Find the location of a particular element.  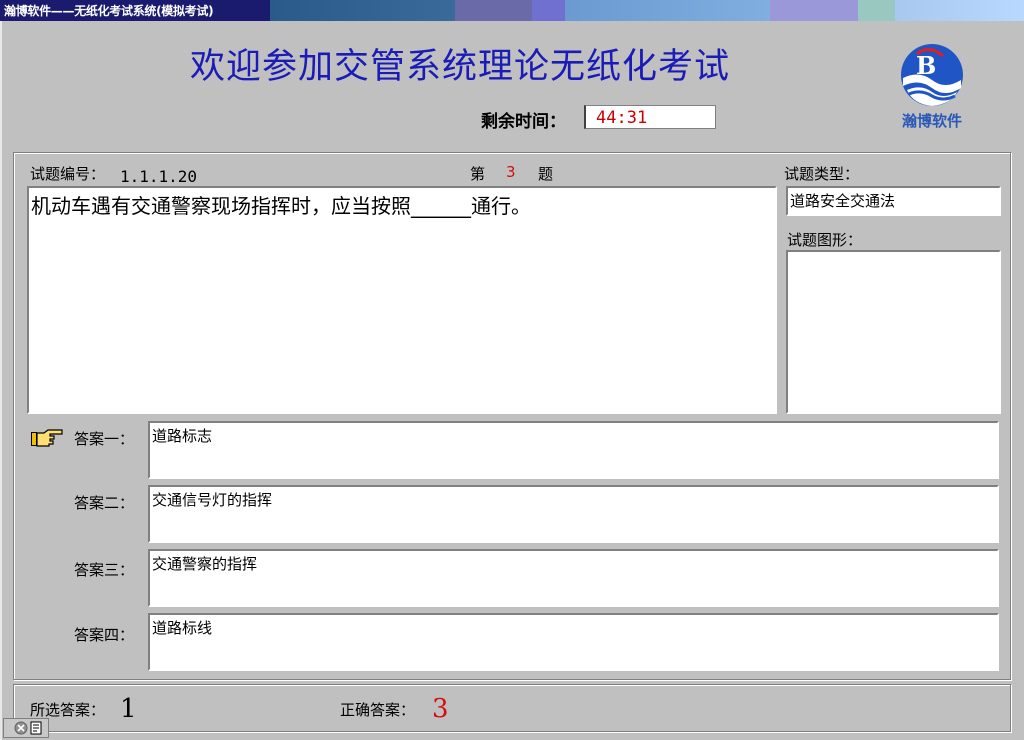

question-type-label: 试题类型： is located at coordinates (822, 174).